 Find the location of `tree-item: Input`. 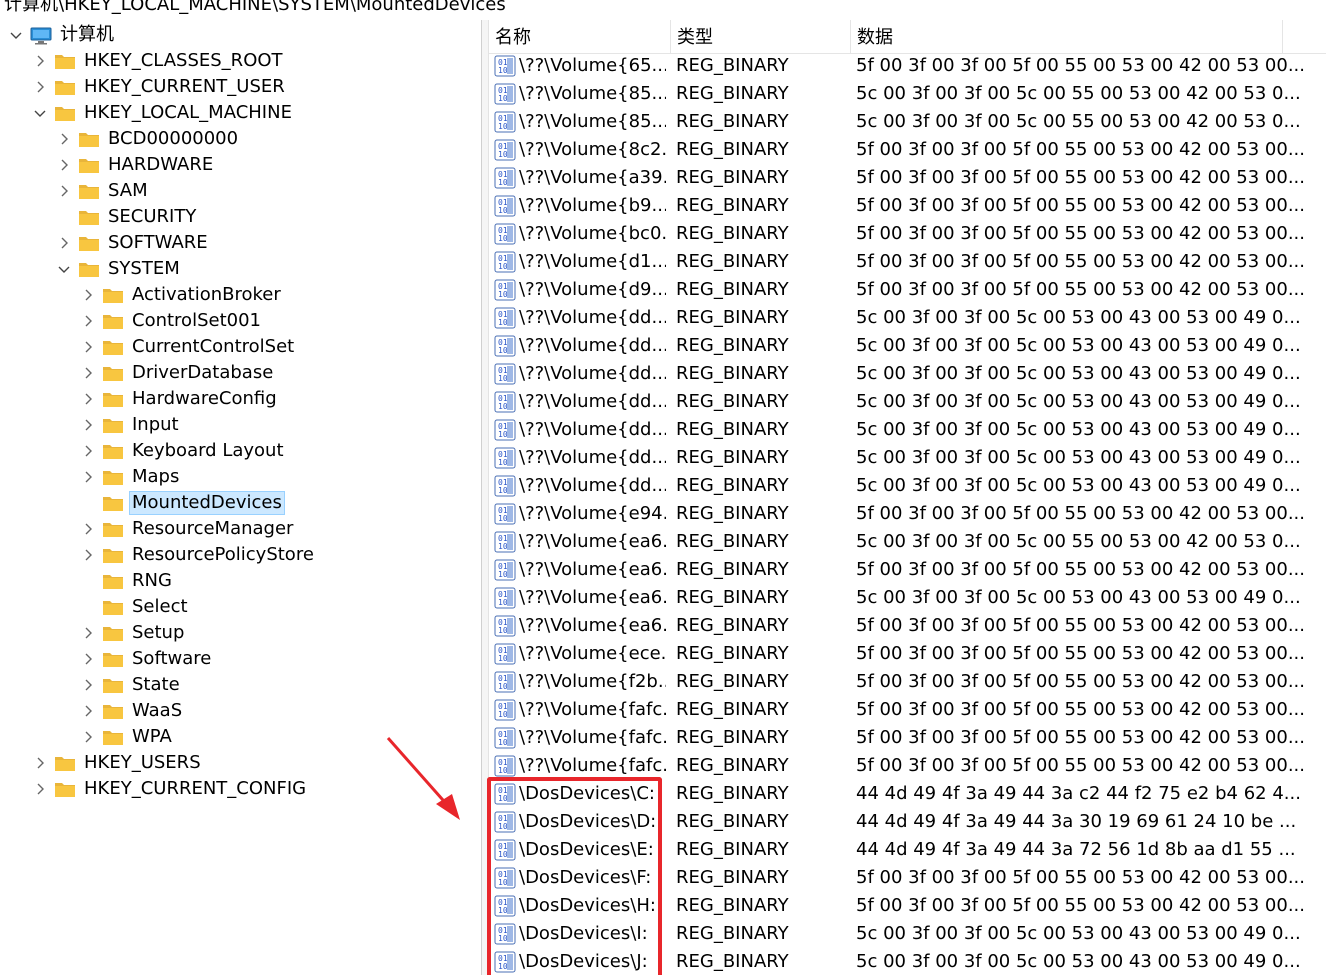

tree-item: Input is located at coordinates (131, 425).